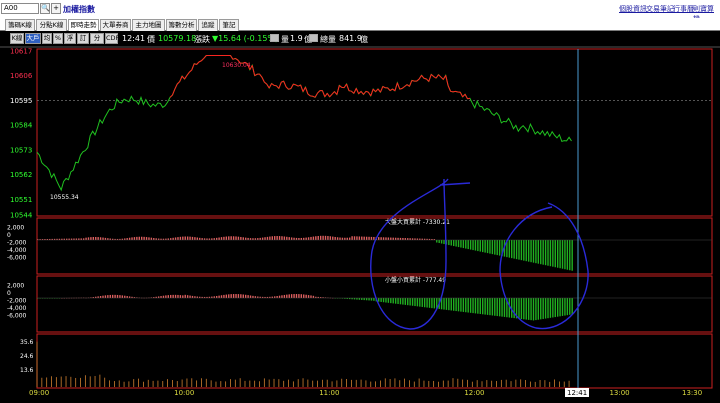 Image resolution: width=720 pixels, height=403 pixels. Describe the element at coordinates (683, 9) in the screenshot. I see `link-calendar: 行事曆` at that location.